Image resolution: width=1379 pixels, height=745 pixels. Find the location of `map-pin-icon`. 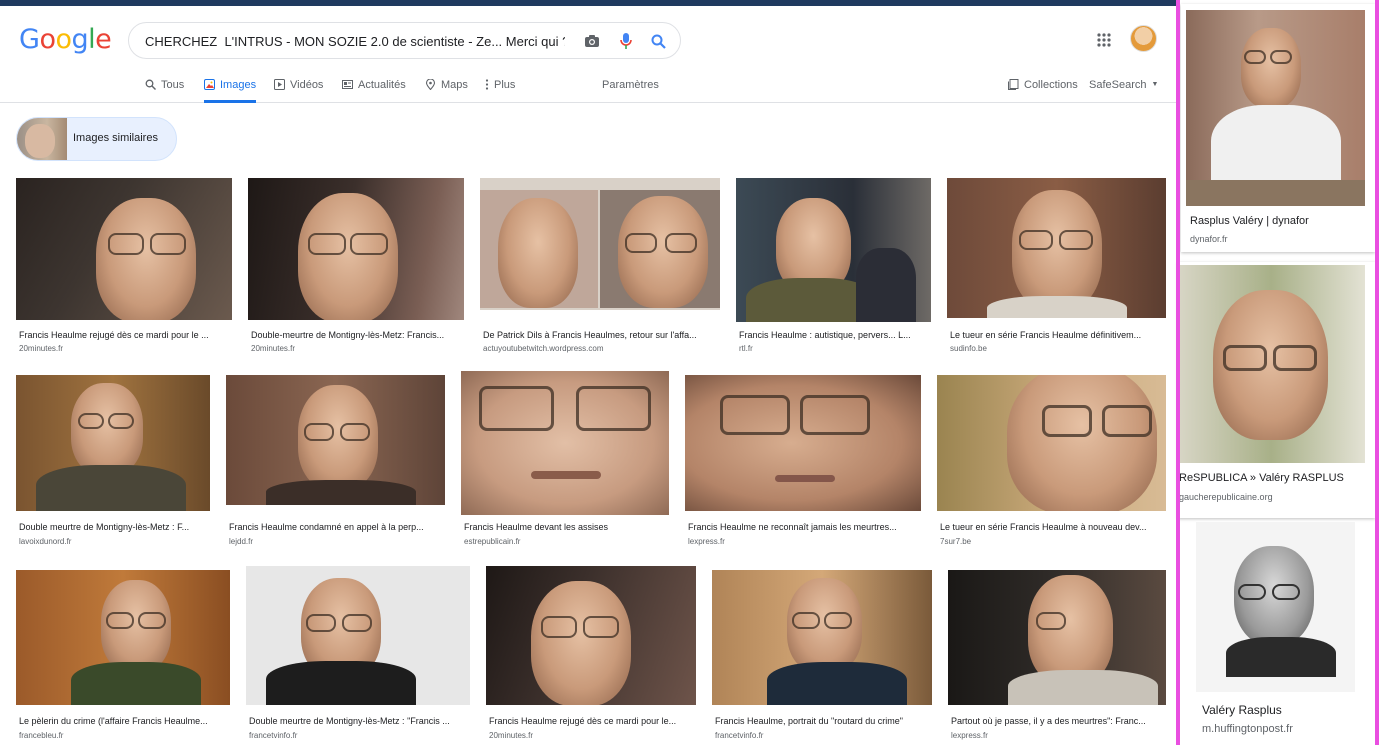

map-pin-icon is located at coordinates (430, 84).